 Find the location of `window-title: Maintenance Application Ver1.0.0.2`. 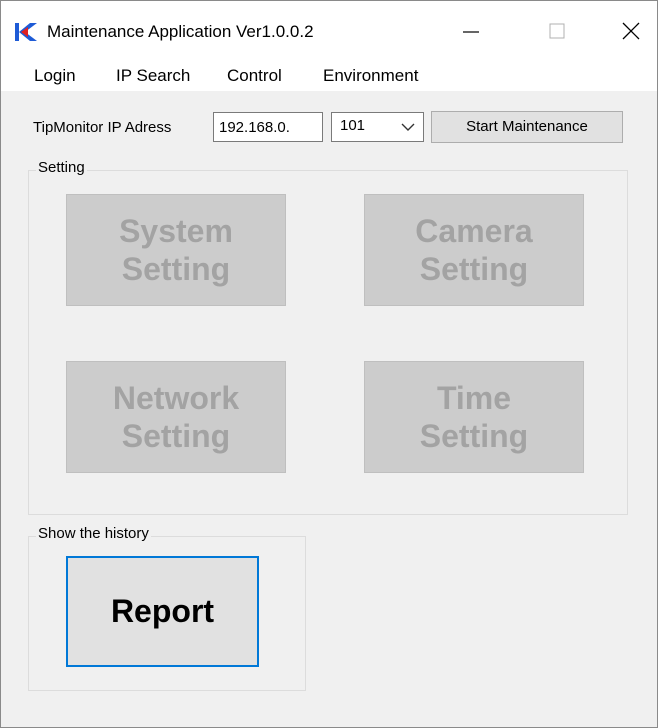

window-title: Maintenance Application Ver1.0.0.2 is located at coordinates (180, 31).